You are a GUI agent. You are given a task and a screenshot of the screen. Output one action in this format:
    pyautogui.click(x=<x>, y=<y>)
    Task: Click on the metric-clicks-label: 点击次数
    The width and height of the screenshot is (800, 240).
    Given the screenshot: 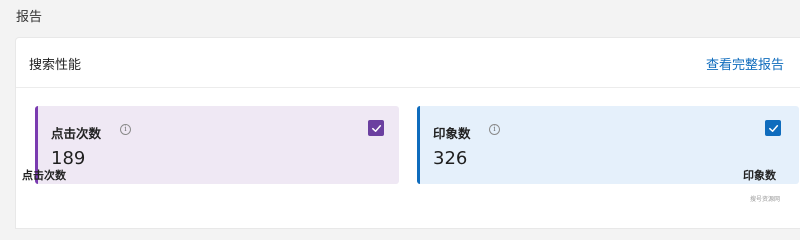 What is the action you would take?
    pyautogui.click(x=76, y=133)
    